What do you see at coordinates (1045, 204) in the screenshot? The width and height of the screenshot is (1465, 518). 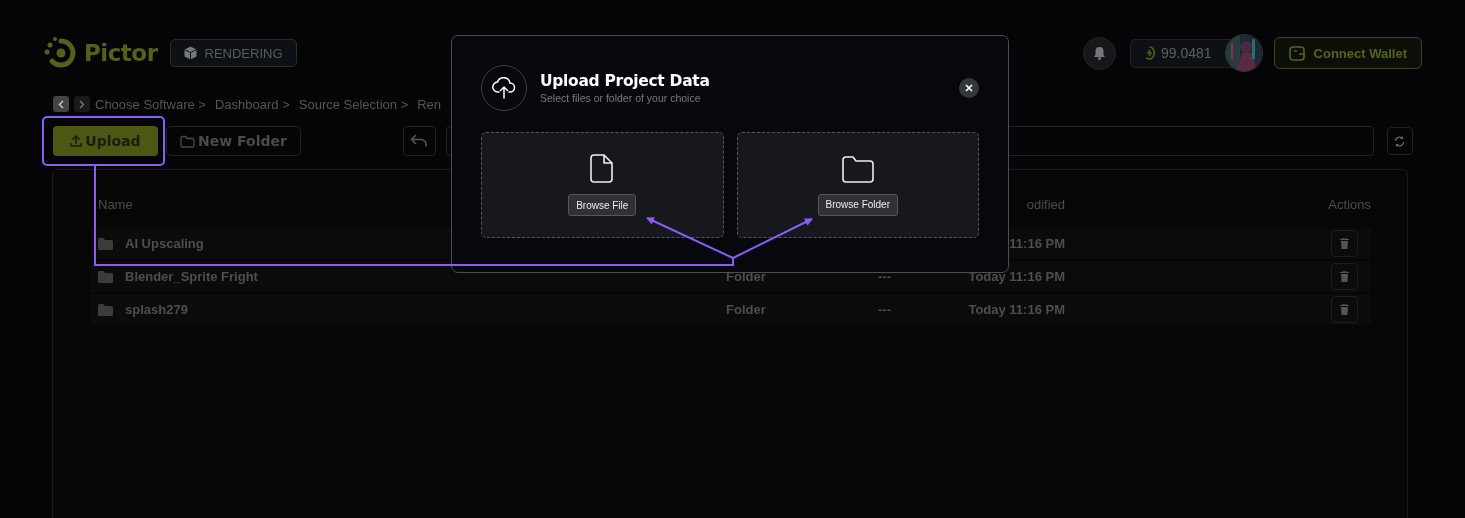 I see `column-header: odified` at bounding box center [1045, 204].